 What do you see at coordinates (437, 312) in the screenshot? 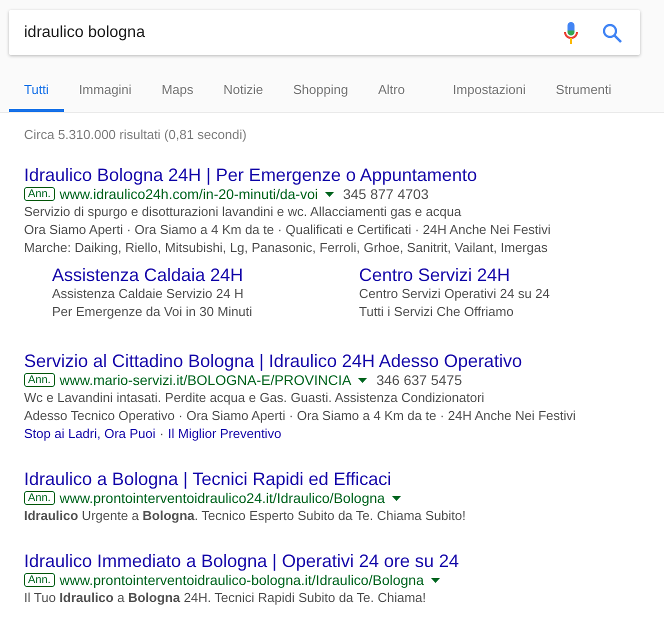
I see `sitelink-description: Tutti i Servizi Che Offriamo` at bounding box center [437, 312].